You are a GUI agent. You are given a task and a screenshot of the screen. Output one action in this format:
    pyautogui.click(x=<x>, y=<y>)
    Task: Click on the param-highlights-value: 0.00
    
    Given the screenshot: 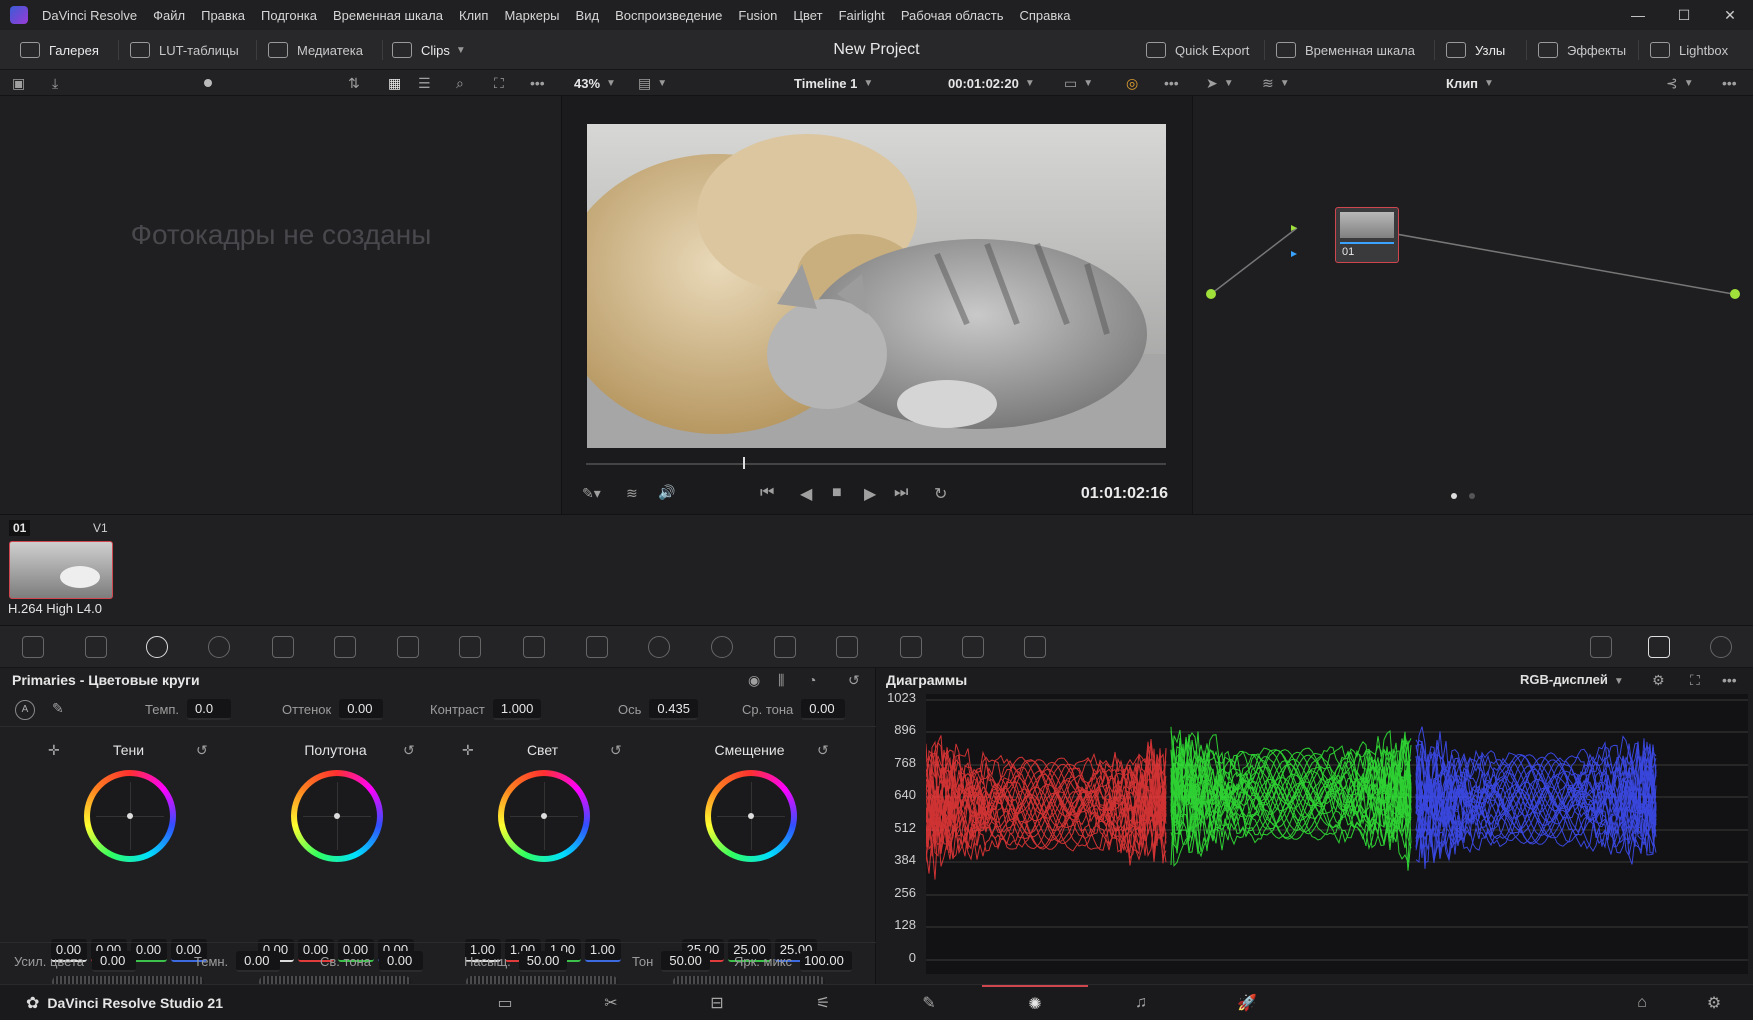 What is the action you would take?
    pyautogui.click(x=400, y=961)
    